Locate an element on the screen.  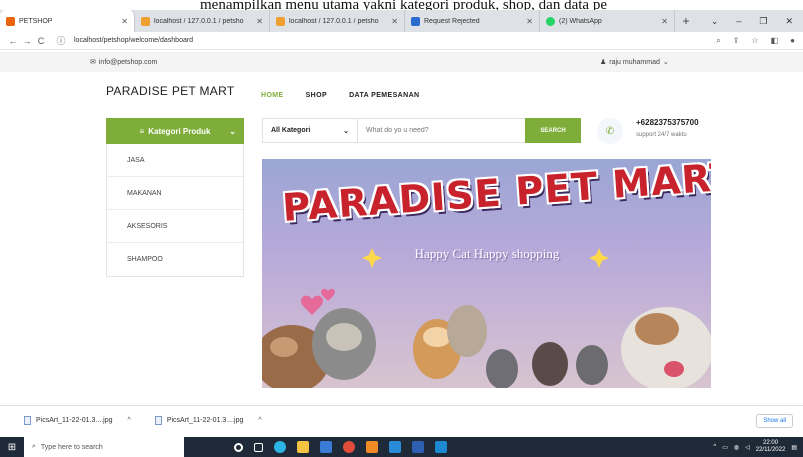
taskbar-apps is located at coordinates (315, 447).